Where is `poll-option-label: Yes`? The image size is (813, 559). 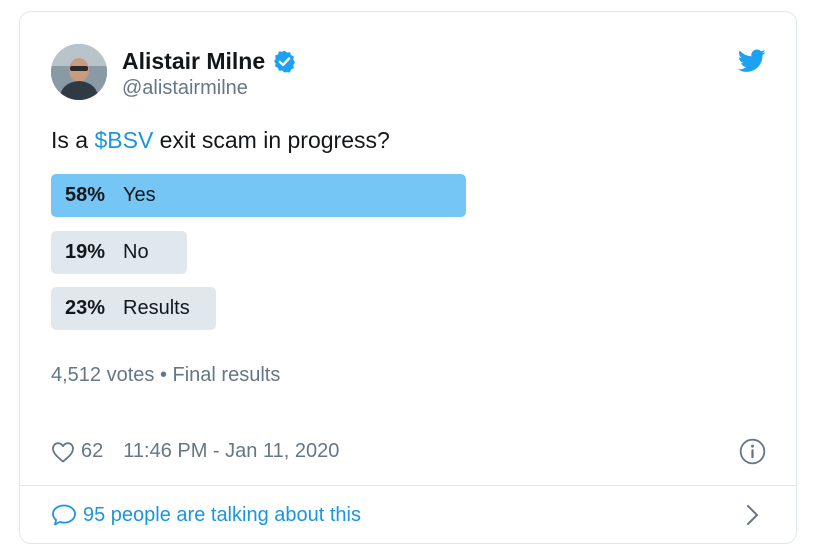
poll-option-label: Yes is located at coordinates (139, 195).